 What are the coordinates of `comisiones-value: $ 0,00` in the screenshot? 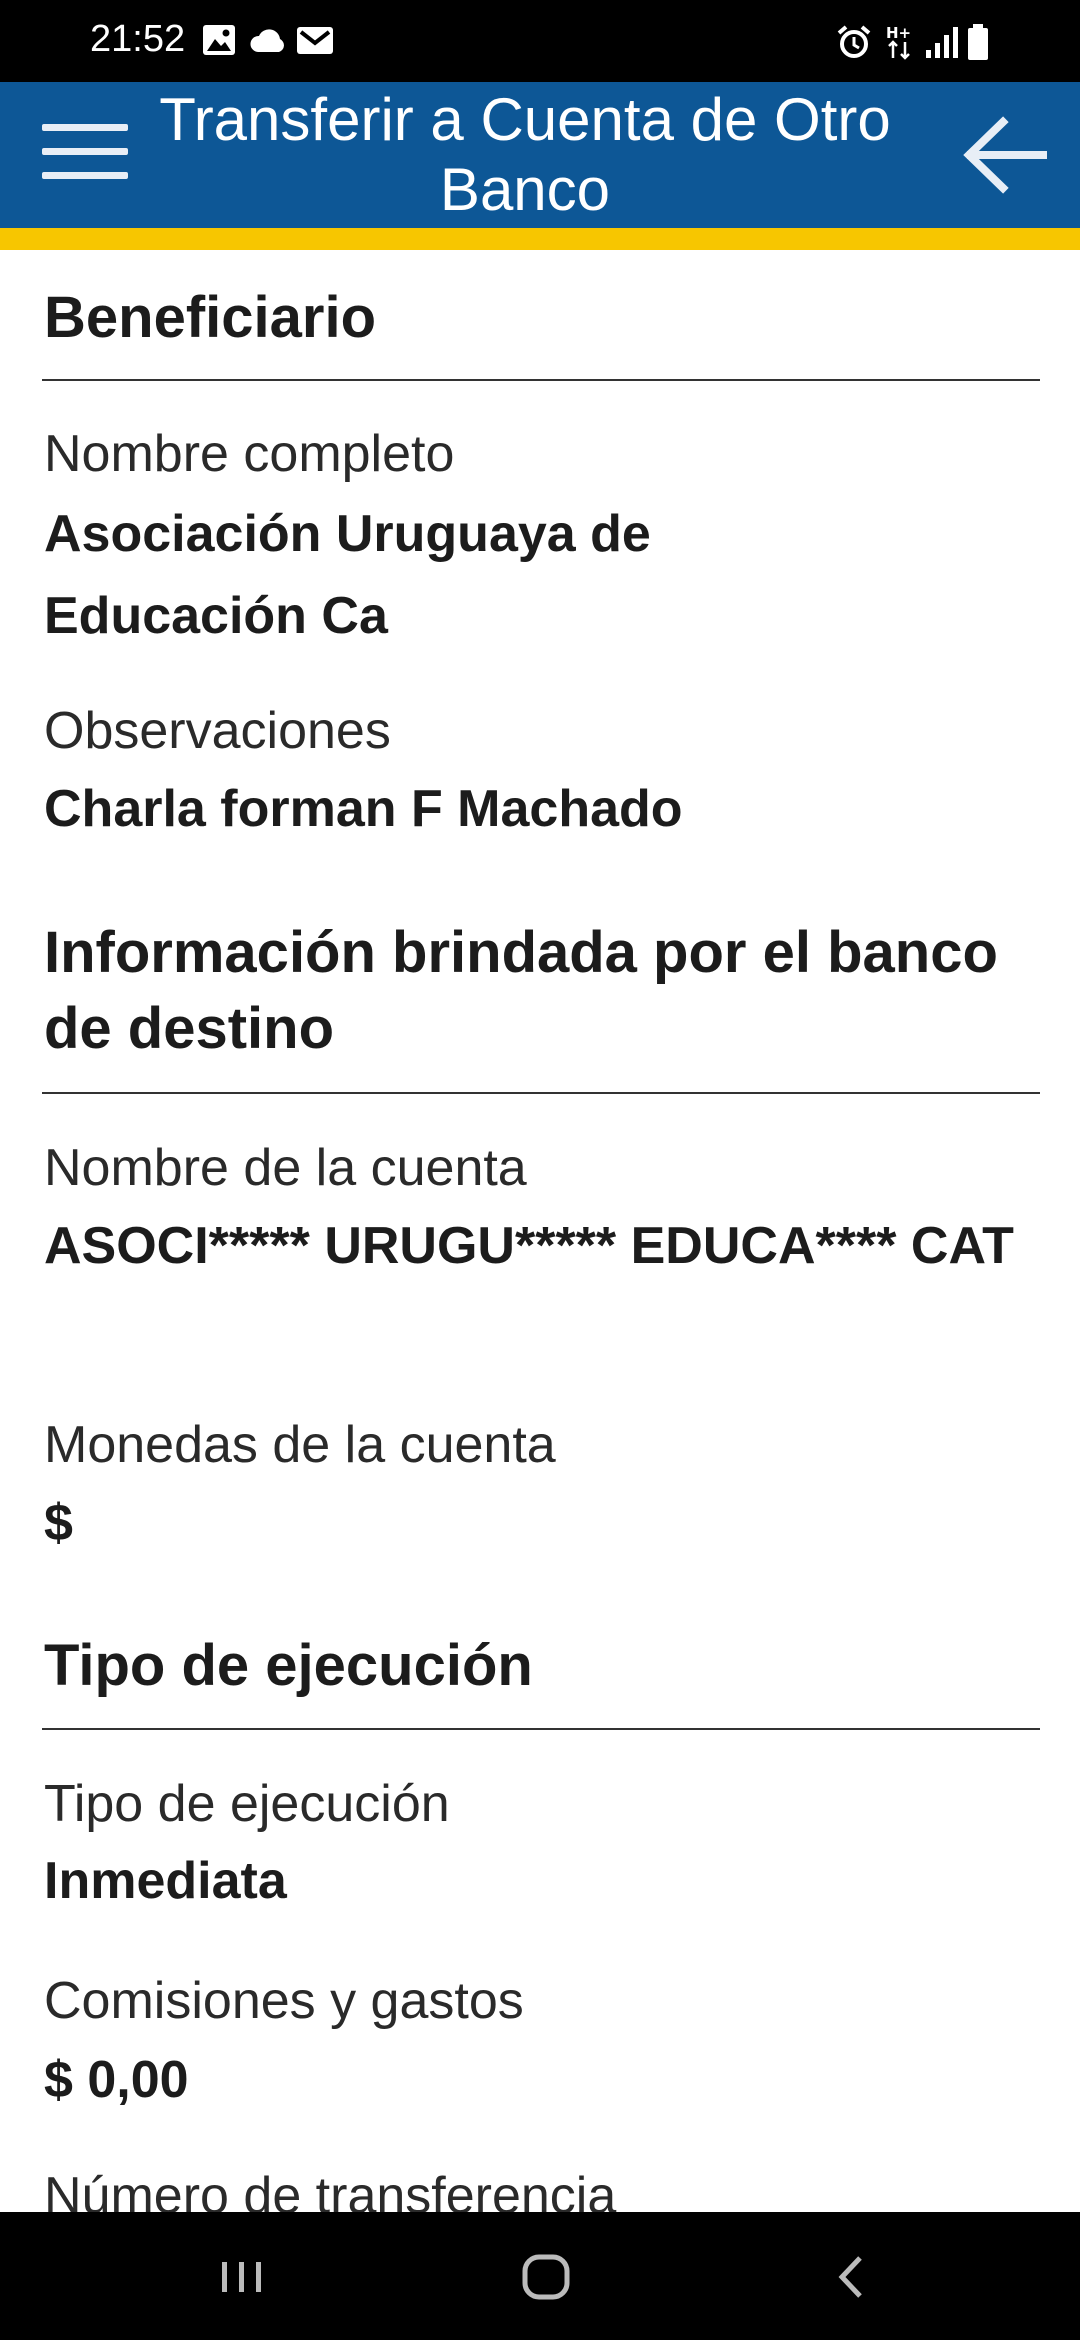 It's located at (116, 2080).